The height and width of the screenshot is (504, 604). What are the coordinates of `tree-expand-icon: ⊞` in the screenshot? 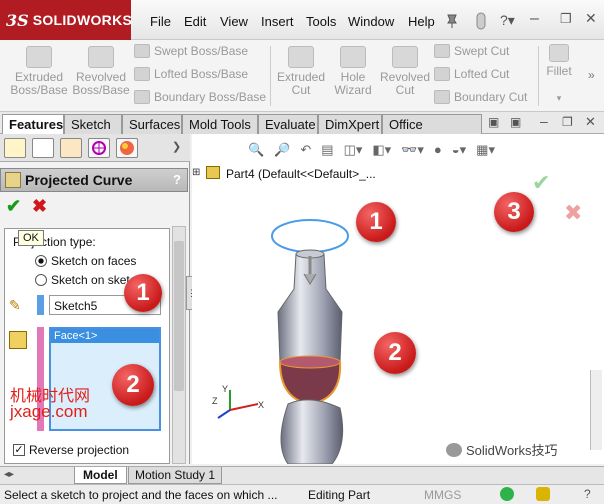 It's located at (196, 172).